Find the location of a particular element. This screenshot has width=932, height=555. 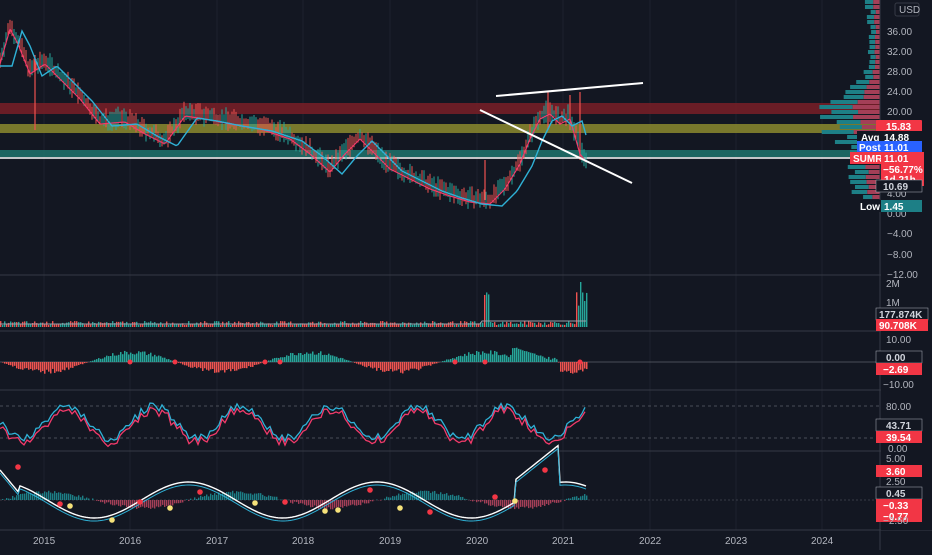

time-tick: 2020 is located at coordinates (477, 541).